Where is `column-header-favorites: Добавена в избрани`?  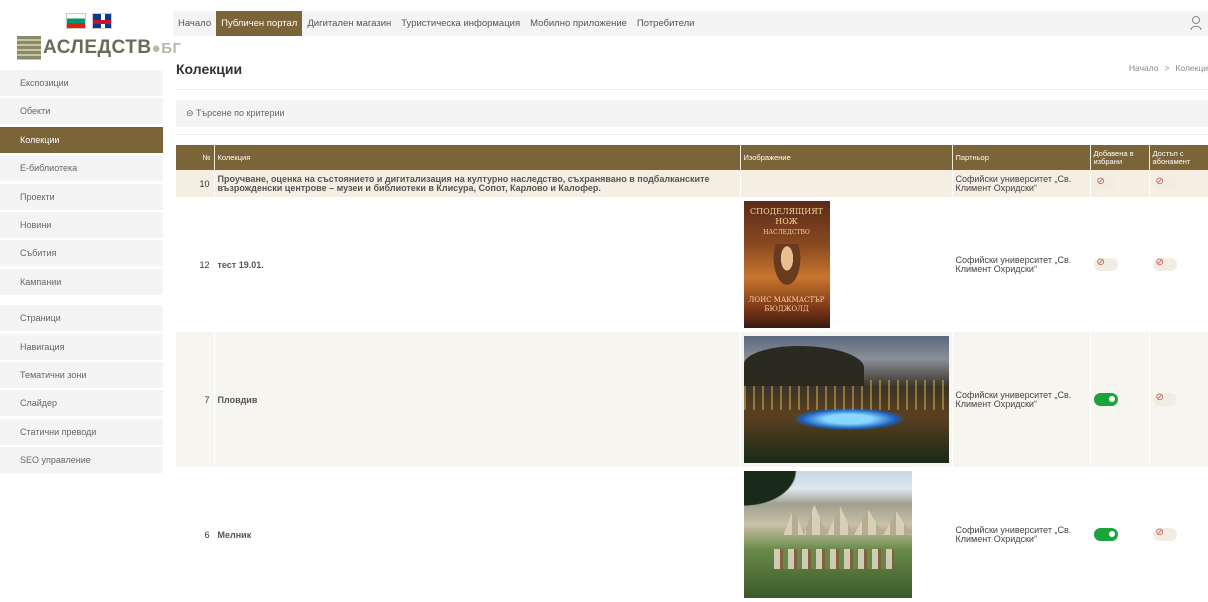
column-header-favorites: Добавена в избрани is located at coordinates (1120, 157).